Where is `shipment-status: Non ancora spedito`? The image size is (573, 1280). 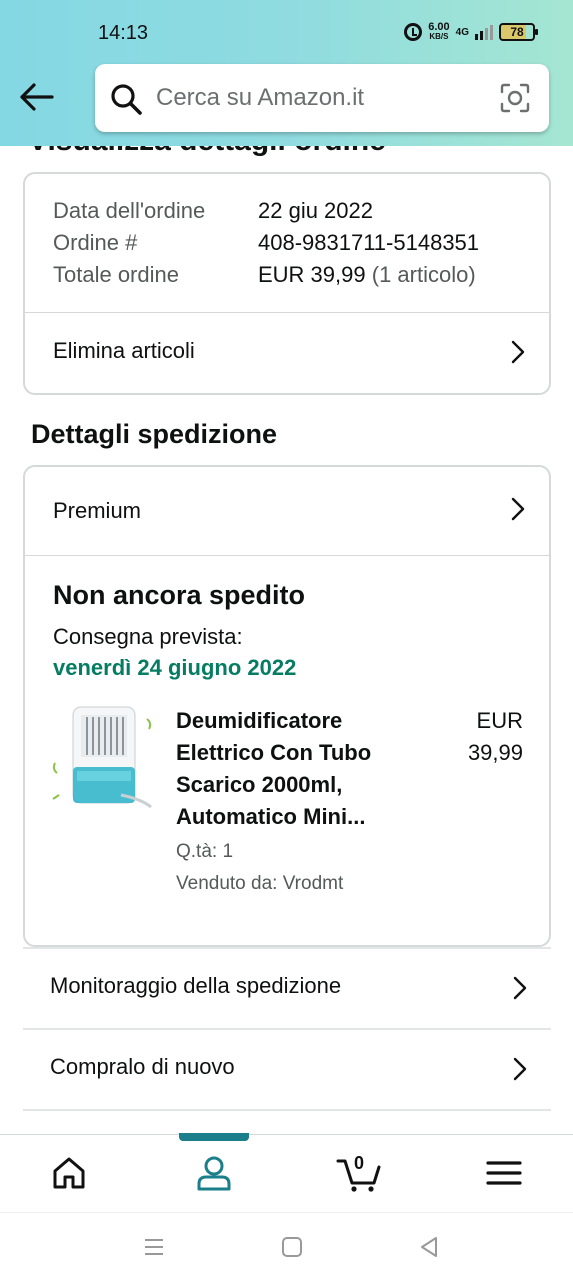 shipment-status: Non ancora spedito is located at coordinates (179, 595).